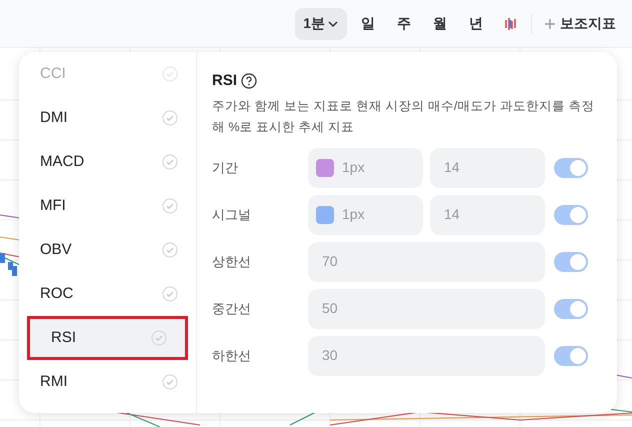 This screenshot has height=427, width=632. What do you see at coordinates (232, 215) in the screenshot?
I see `setting-label: 시그널` at bounding box center [232, 215].